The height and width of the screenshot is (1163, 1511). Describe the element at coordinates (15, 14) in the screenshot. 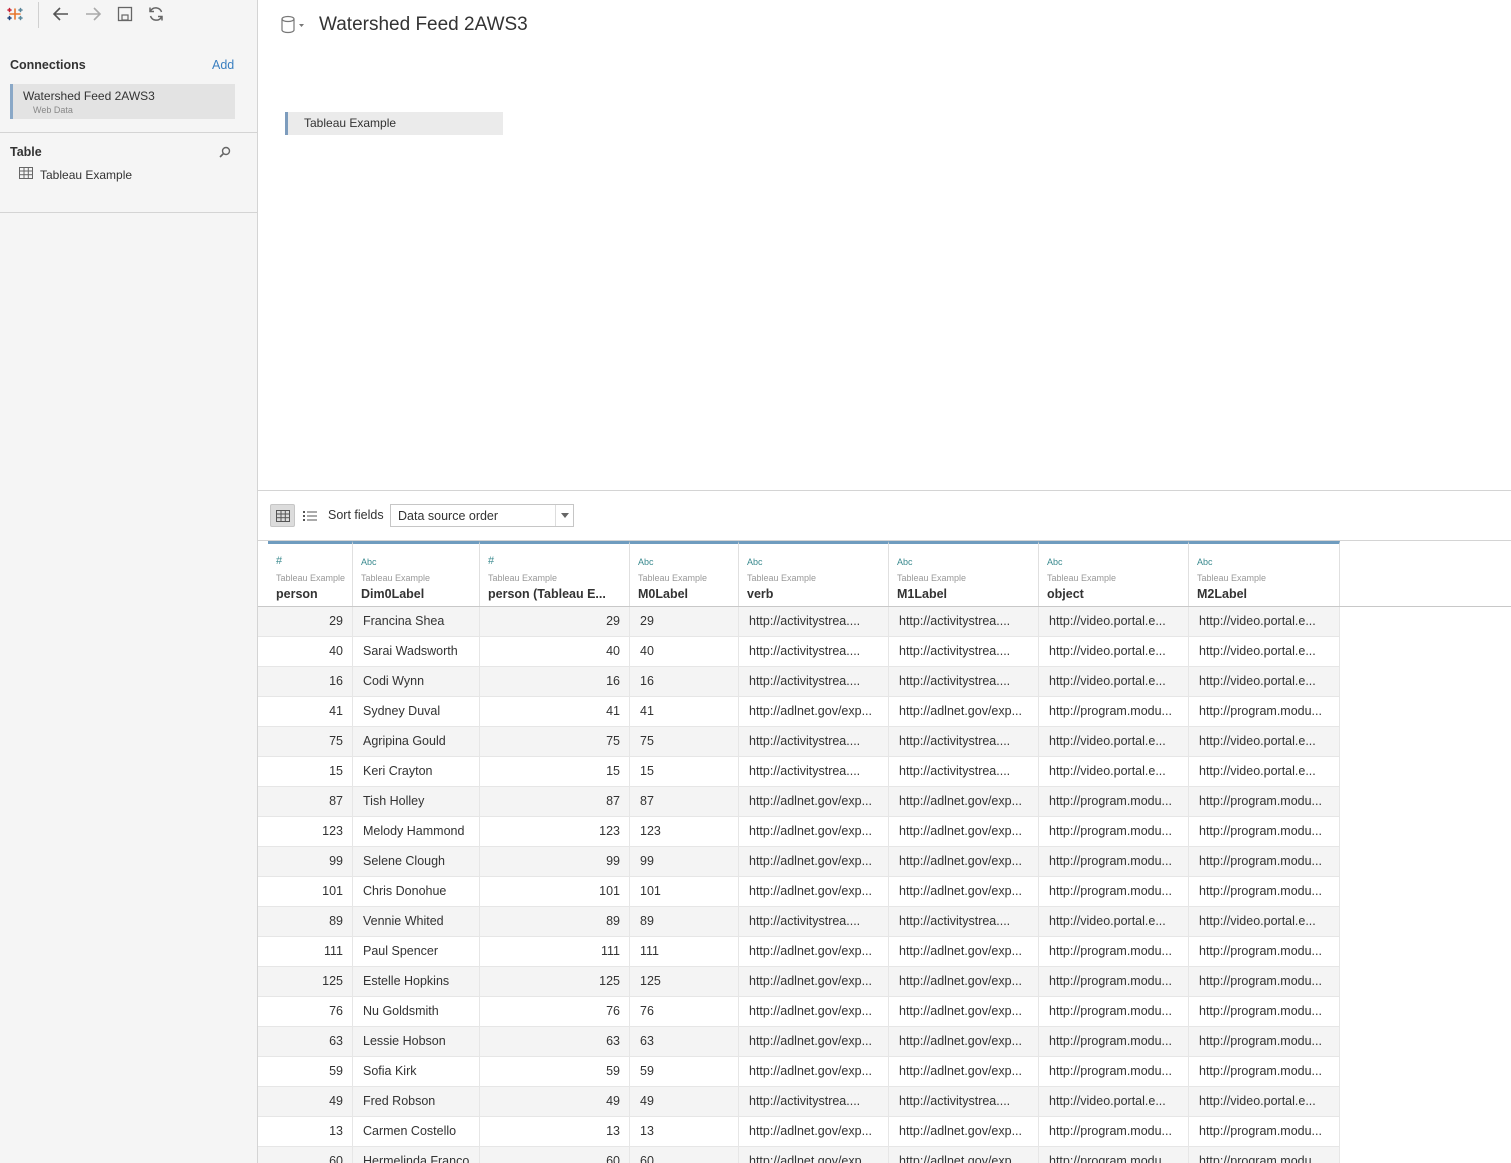

I see `tableau-logo-icon` at that location.